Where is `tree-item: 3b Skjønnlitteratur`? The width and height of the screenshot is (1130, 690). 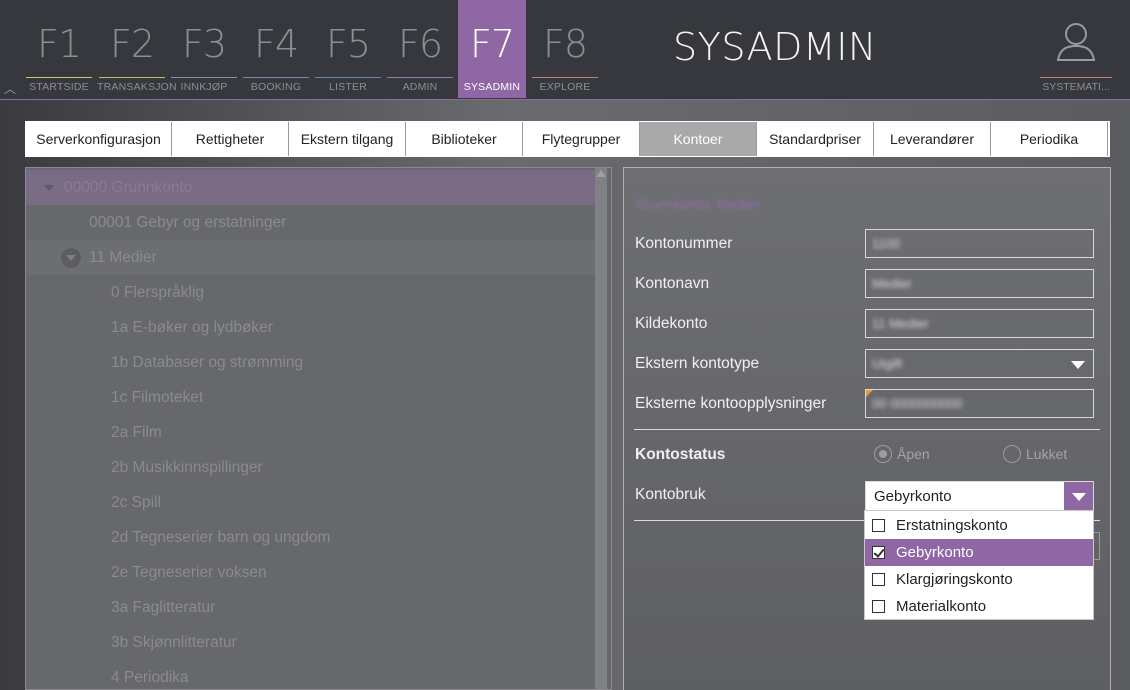 tree-item: 3b Skjønnlitteratur is located at coordinates (311, 642).